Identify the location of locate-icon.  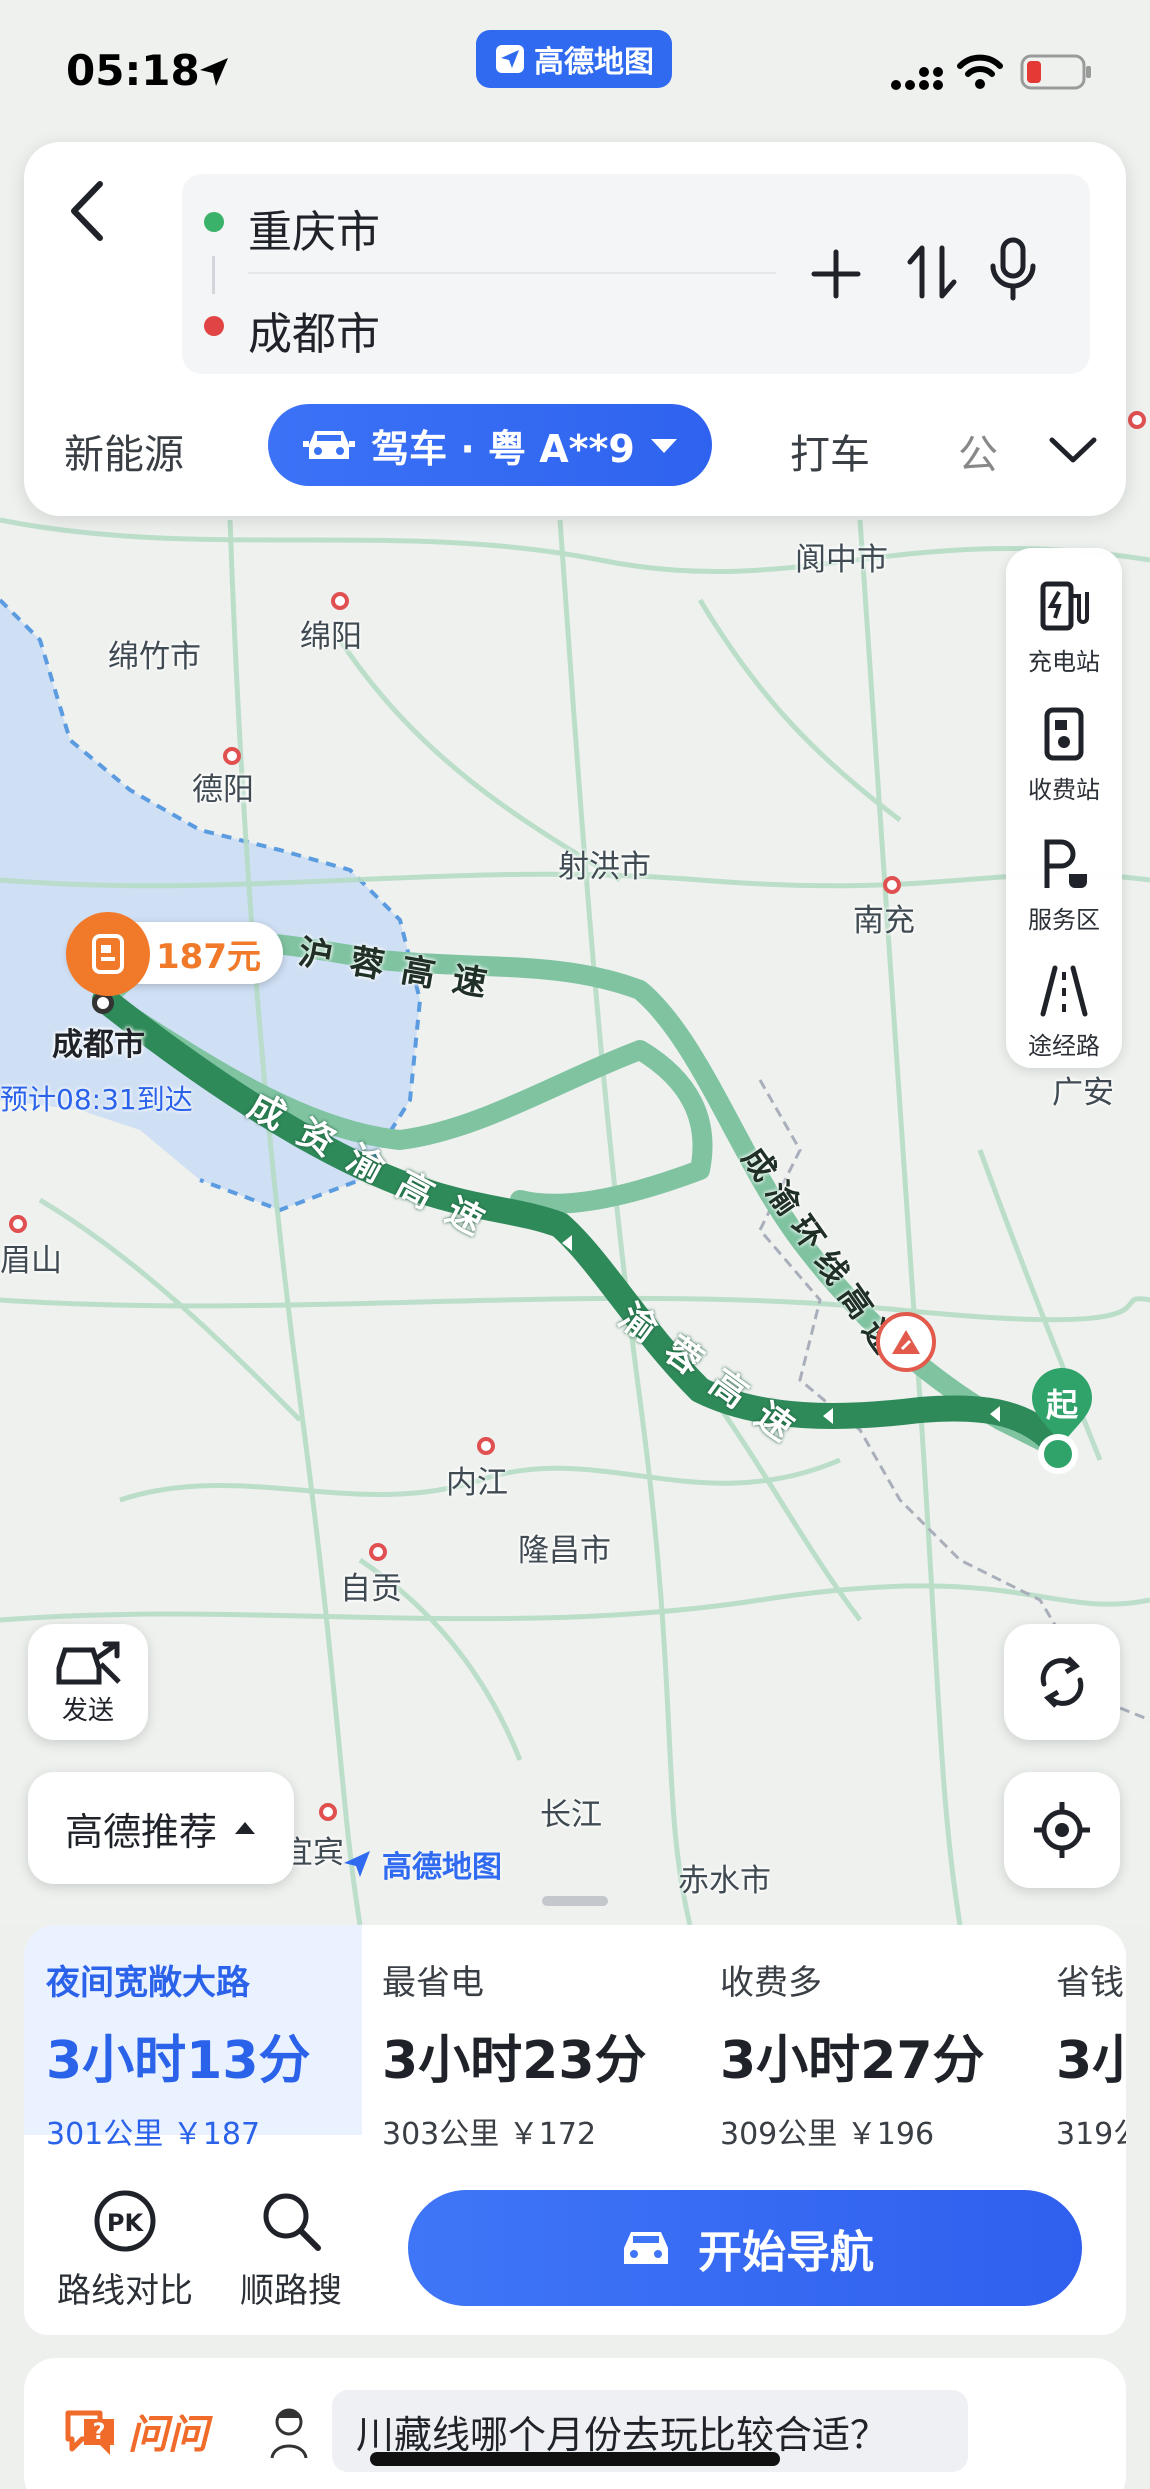
(1062, 1830).